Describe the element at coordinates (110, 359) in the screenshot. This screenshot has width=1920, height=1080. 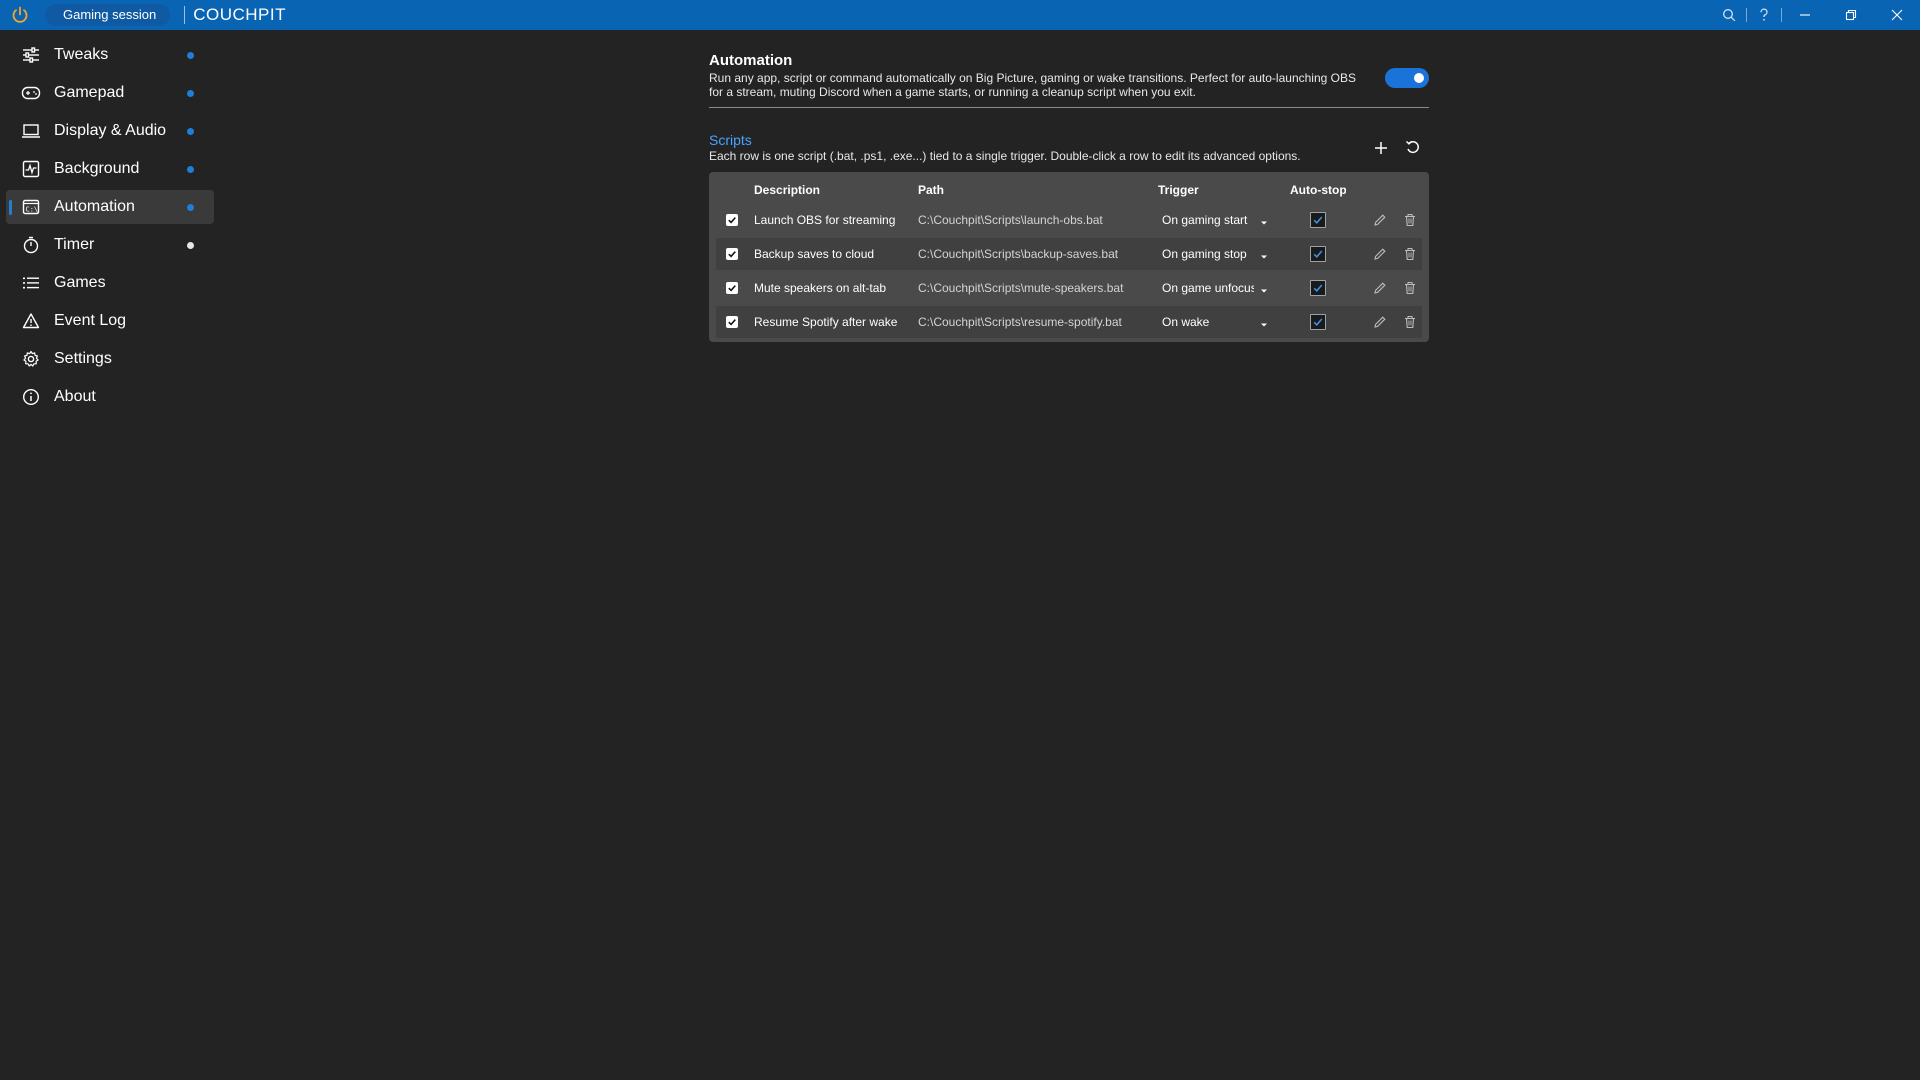
I see `sidebar-item-settings: Settings` at that location.